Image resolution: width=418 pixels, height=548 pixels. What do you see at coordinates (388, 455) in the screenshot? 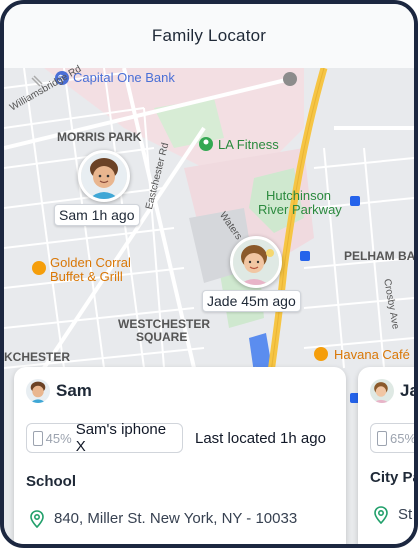
I see `member-card-jade: Ja 65% City Pa St` at bounding box center [388, 455].